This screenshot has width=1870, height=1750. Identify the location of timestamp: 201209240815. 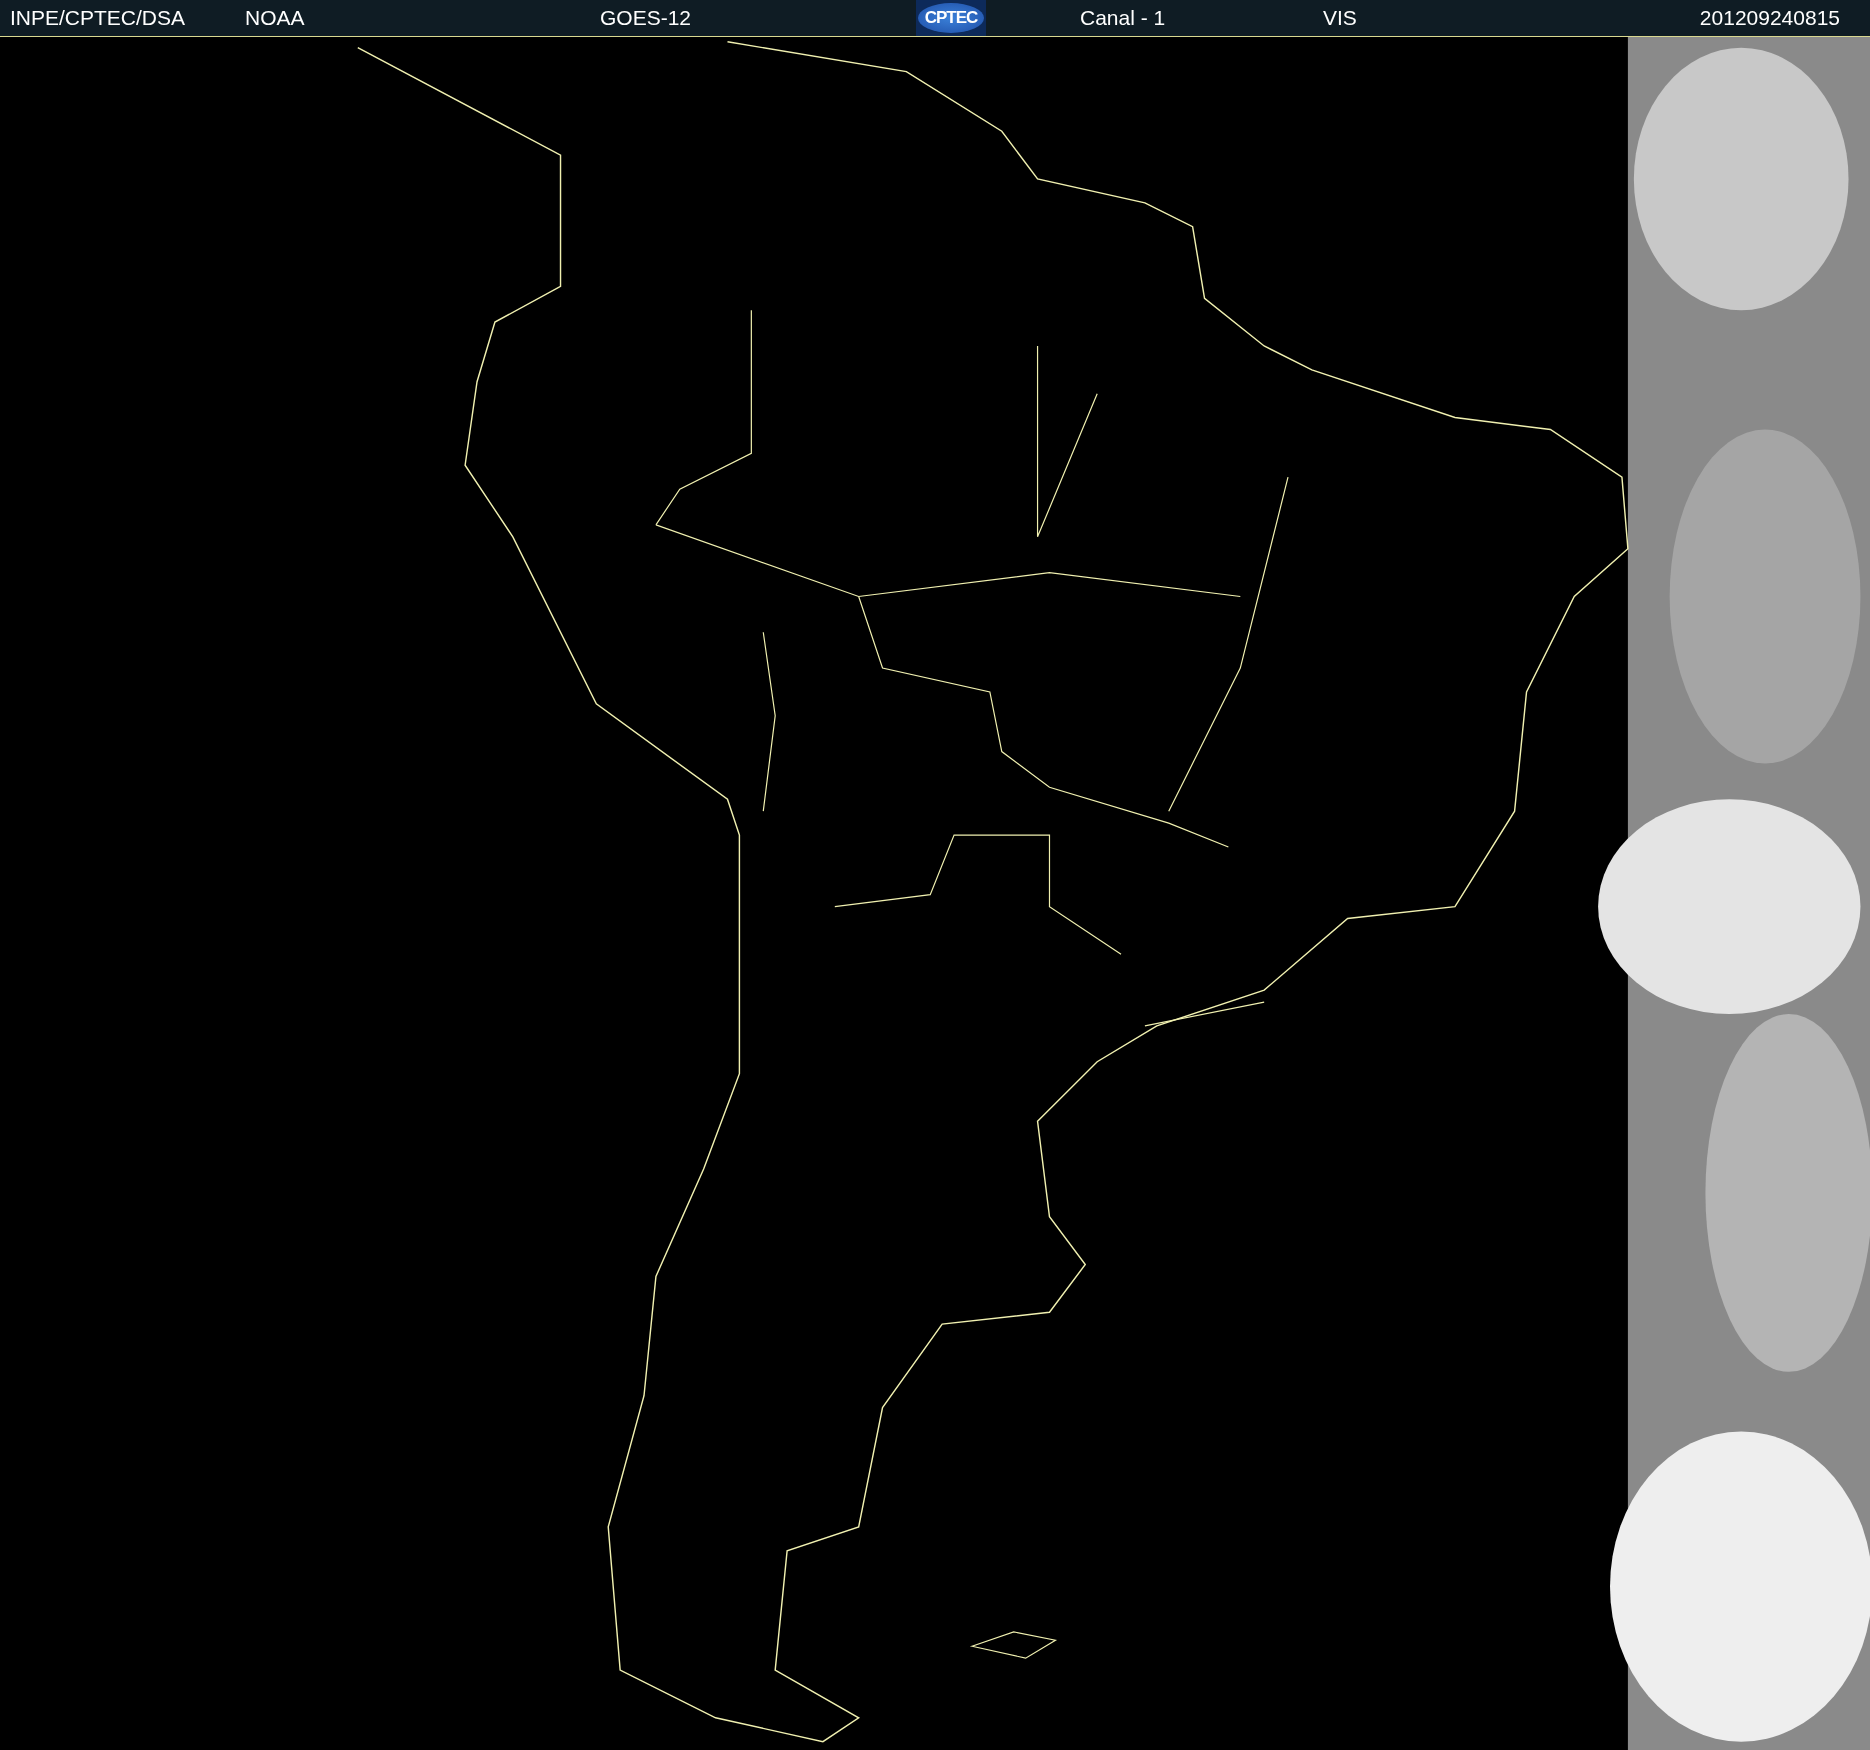
(1769, 18).